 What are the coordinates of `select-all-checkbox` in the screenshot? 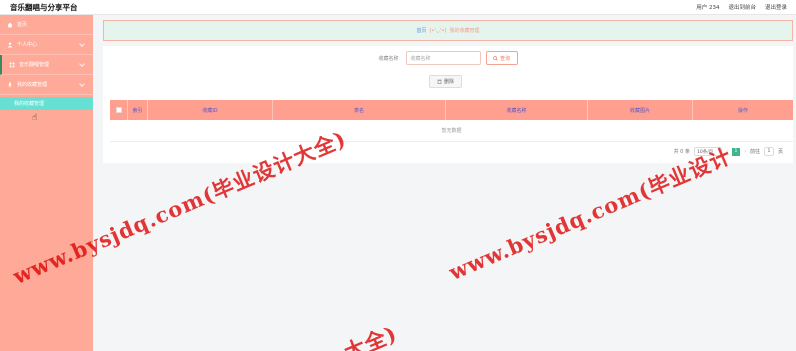 It's located at (118, 110).